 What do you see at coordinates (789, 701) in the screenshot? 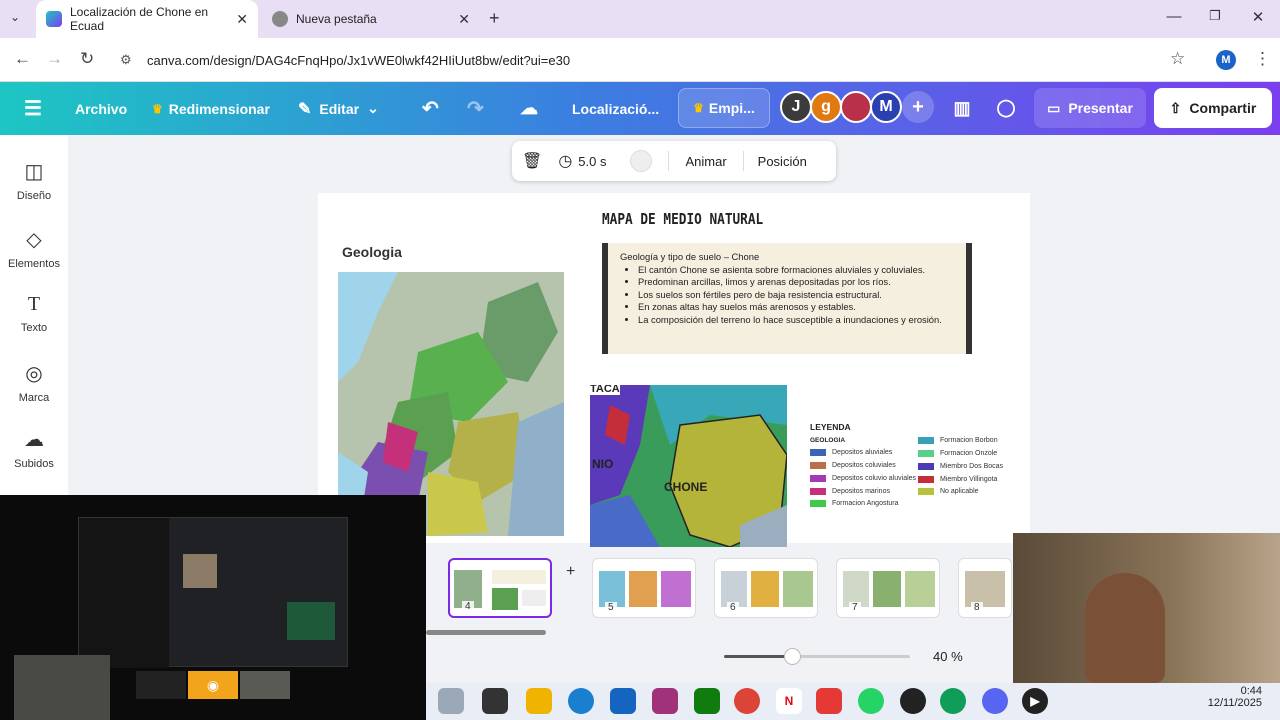
I see `netflix-icon: N` at bounding box center [789, 701].